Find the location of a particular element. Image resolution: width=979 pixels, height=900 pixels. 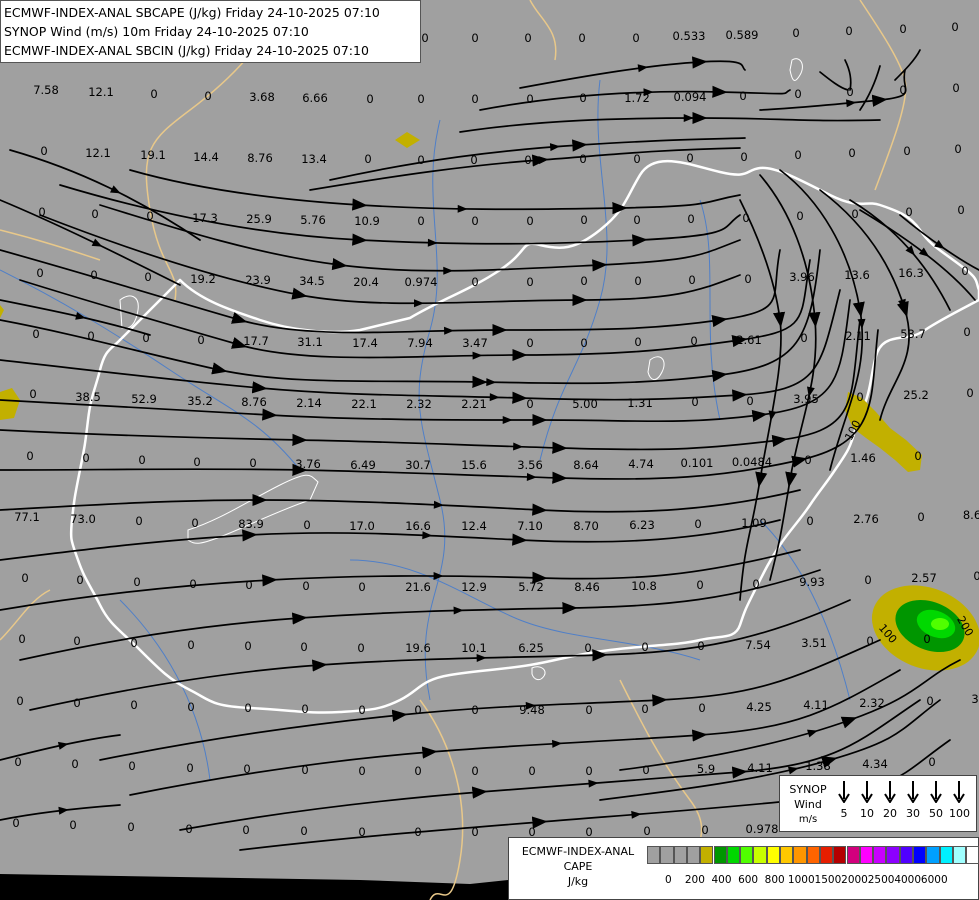

cape-value-label: 6.23 is located at coordinates (642, 525).